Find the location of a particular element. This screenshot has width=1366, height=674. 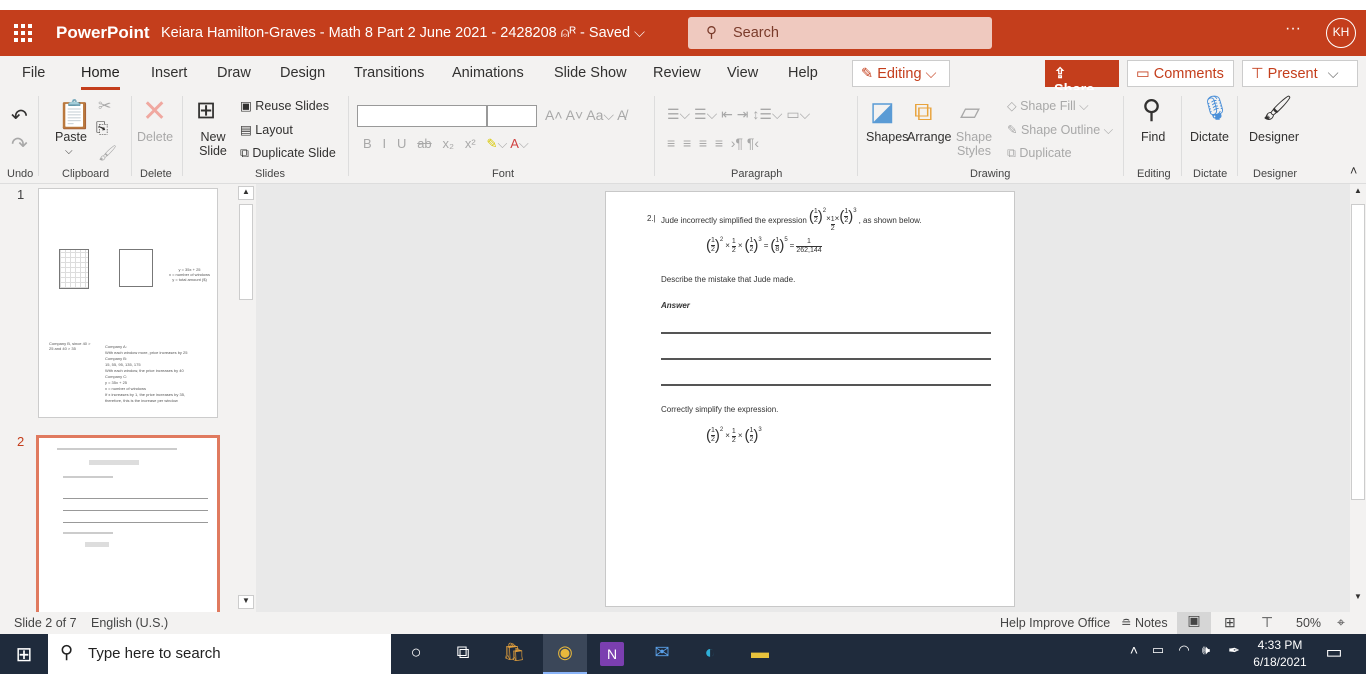

app-launcher-icon is located at coordinates (23, 33).